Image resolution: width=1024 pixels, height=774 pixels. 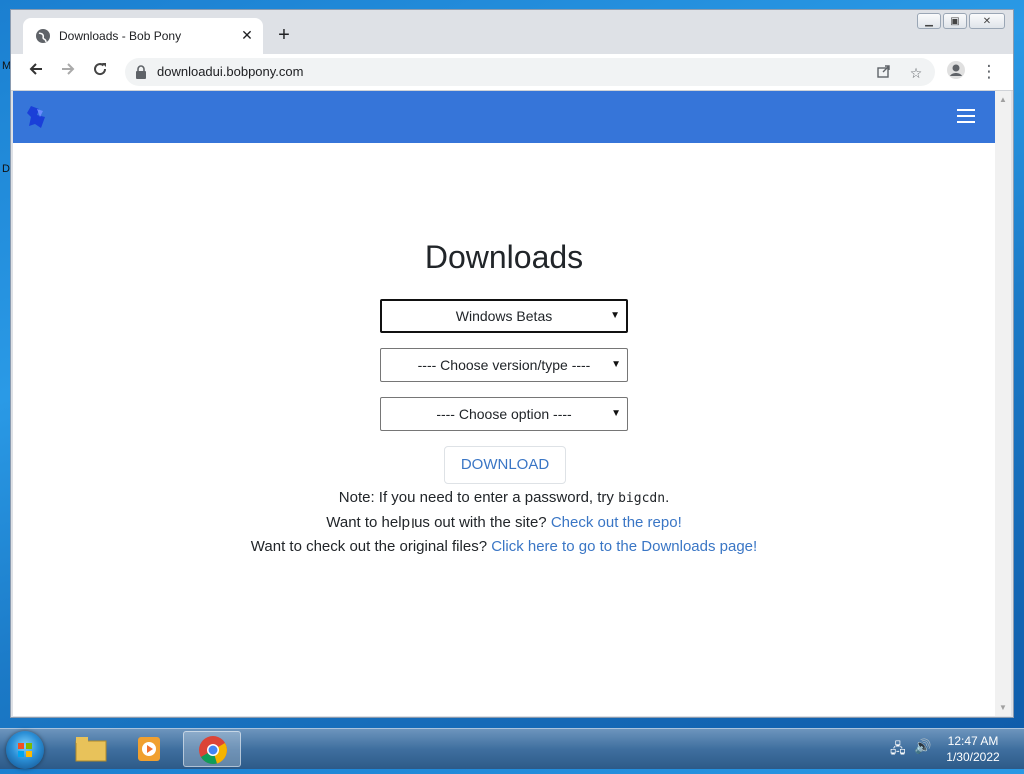 I want to click on tab-close-icon: ✕, so click(x=247, y=35).